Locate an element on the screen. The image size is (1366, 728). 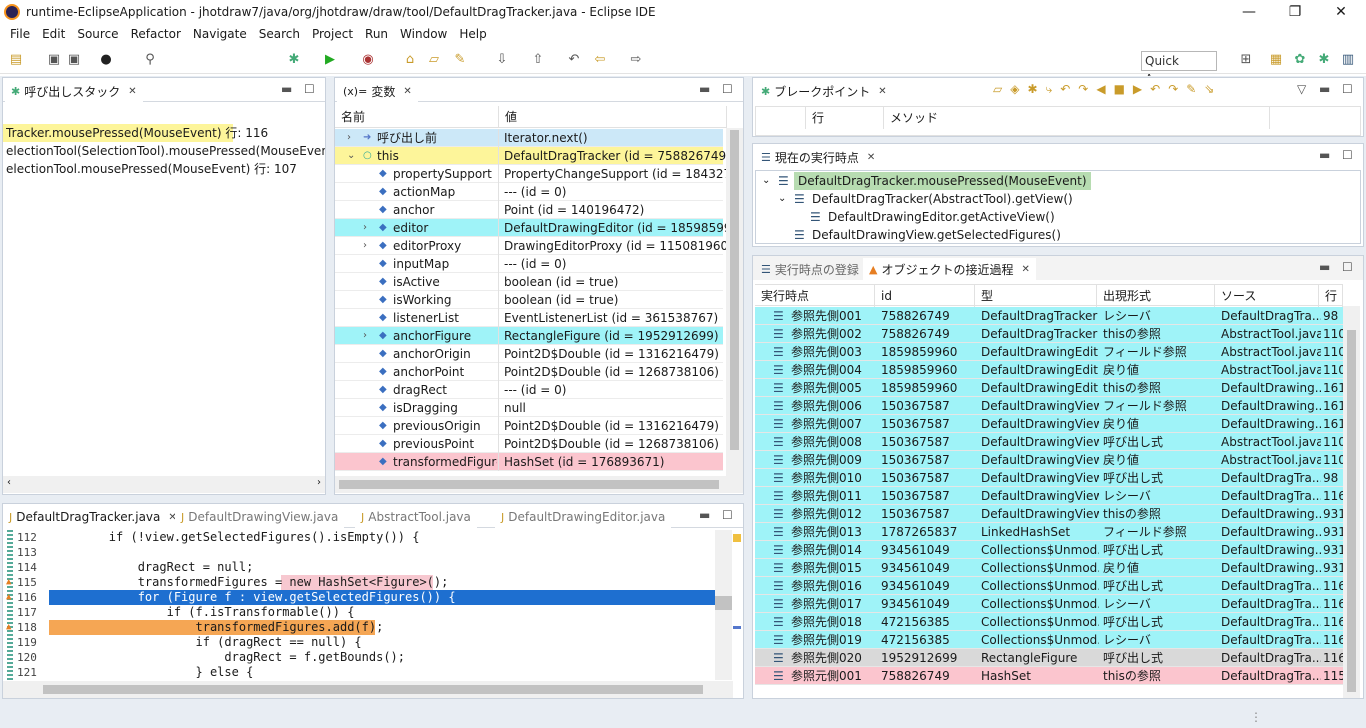
run-icon: ▶ is located at coordinates (330, 60).